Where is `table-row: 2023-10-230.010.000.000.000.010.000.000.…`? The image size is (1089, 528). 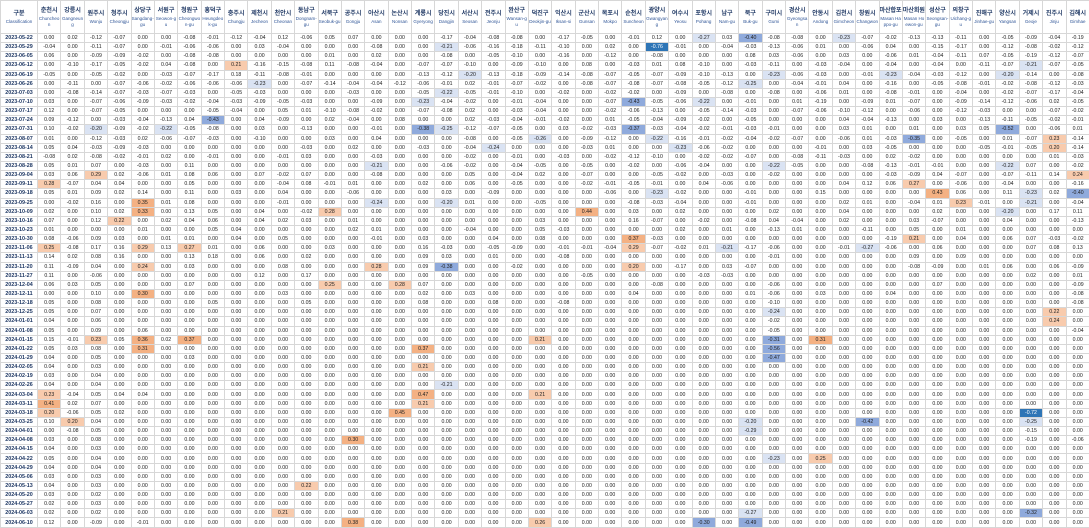
table-row: 2023-10-230.010.000.000.000.010.000.000.… is located at coordinates (545, 229).